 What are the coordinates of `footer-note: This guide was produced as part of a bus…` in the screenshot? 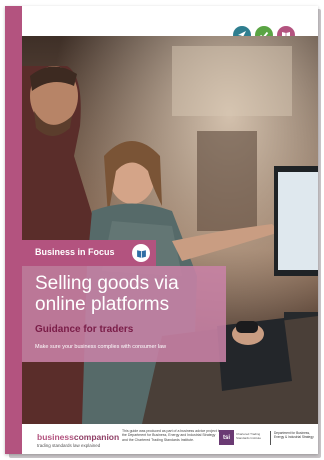 It's located at (172, 435).